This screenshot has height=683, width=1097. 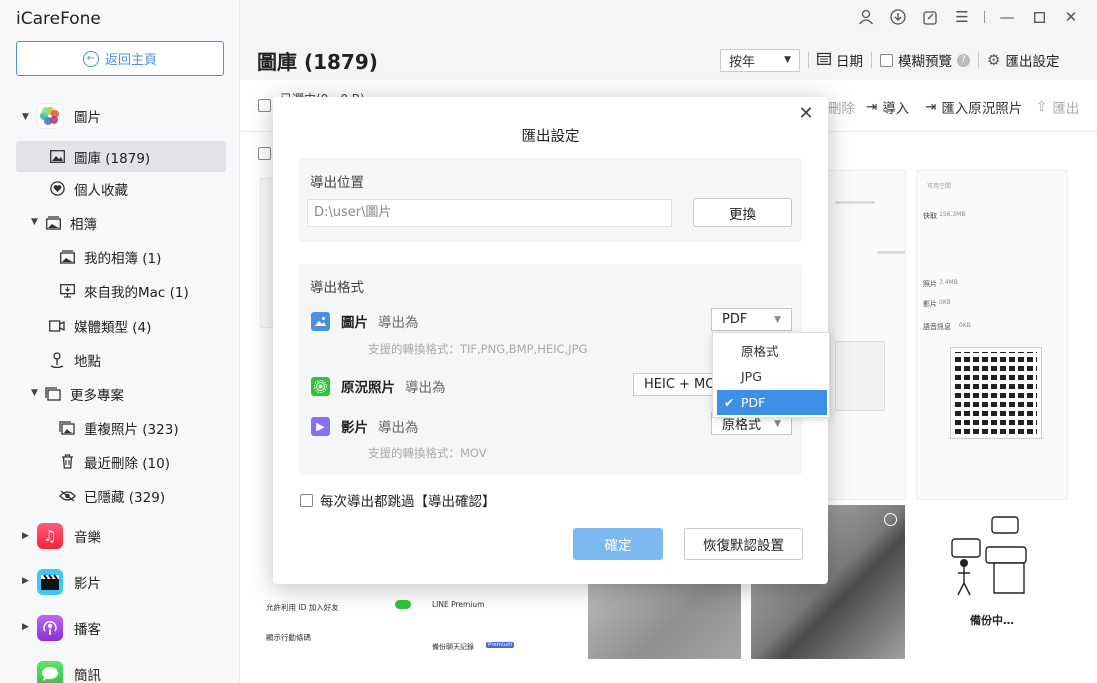 I want to click on photo-format-name: 圖片, so click(x=354, y=323).